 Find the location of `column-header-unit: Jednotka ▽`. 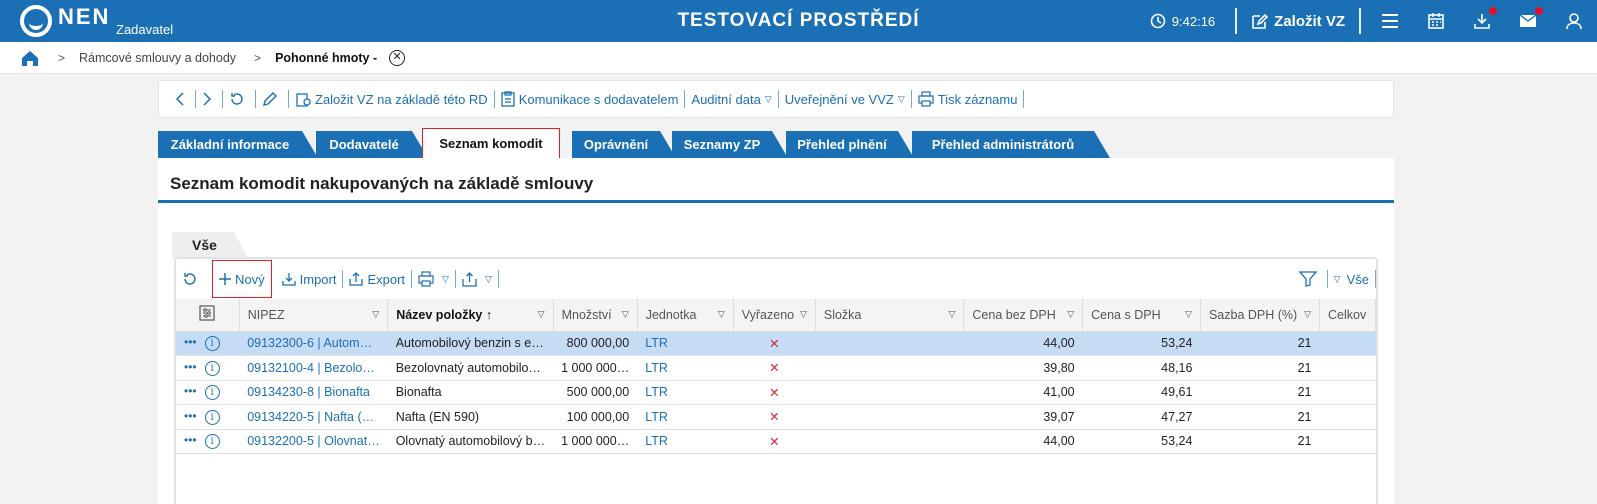

column-header-unit: Jednotka ▽ is located at coordinates (685, 315).